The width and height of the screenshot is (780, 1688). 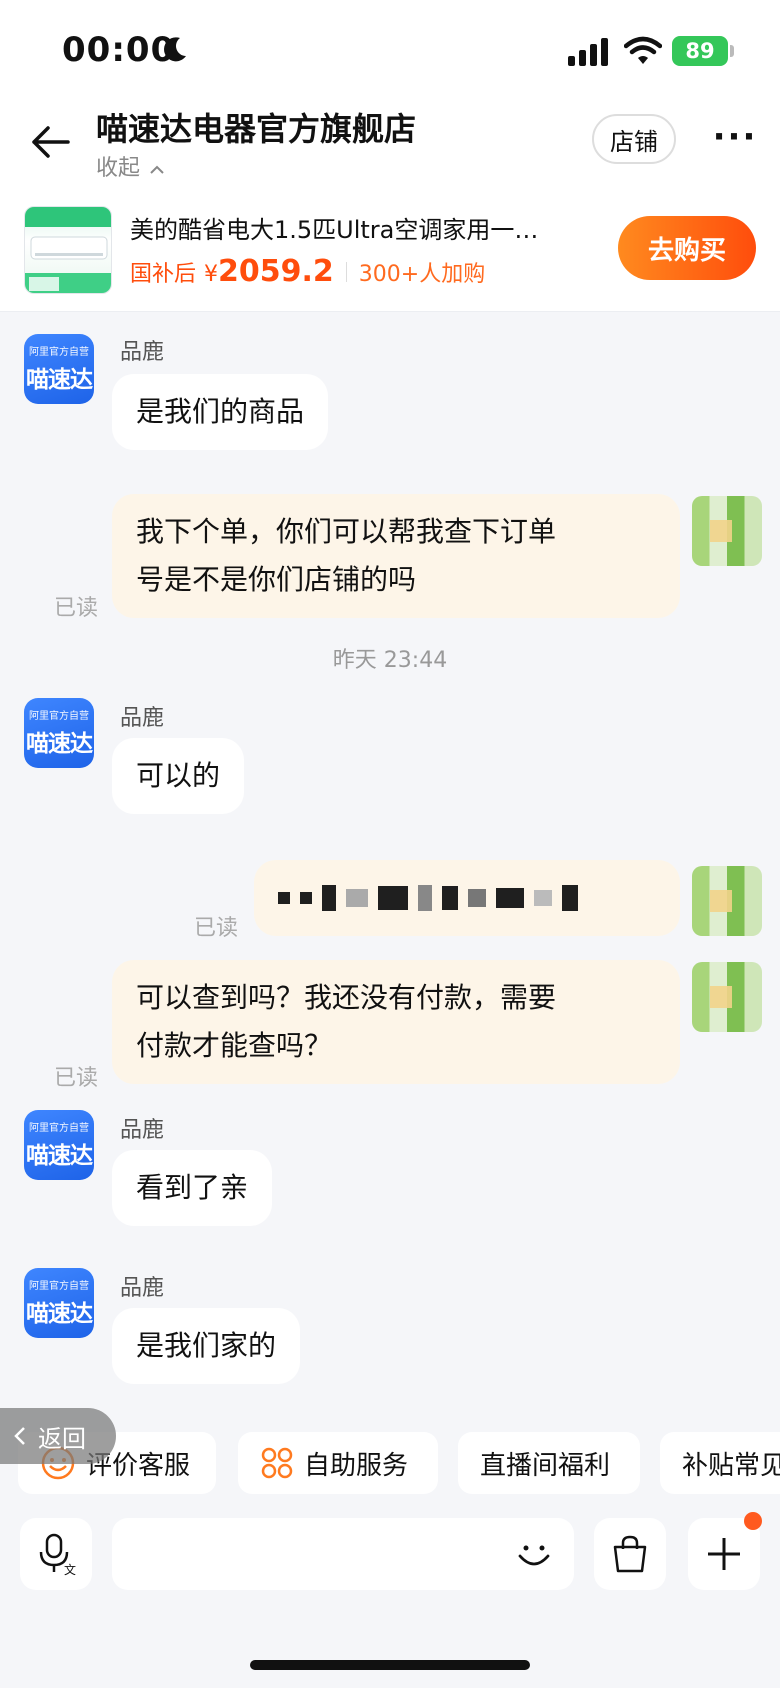 I want to click on chip-label: 自助服务, so click(x=356, y=1465).